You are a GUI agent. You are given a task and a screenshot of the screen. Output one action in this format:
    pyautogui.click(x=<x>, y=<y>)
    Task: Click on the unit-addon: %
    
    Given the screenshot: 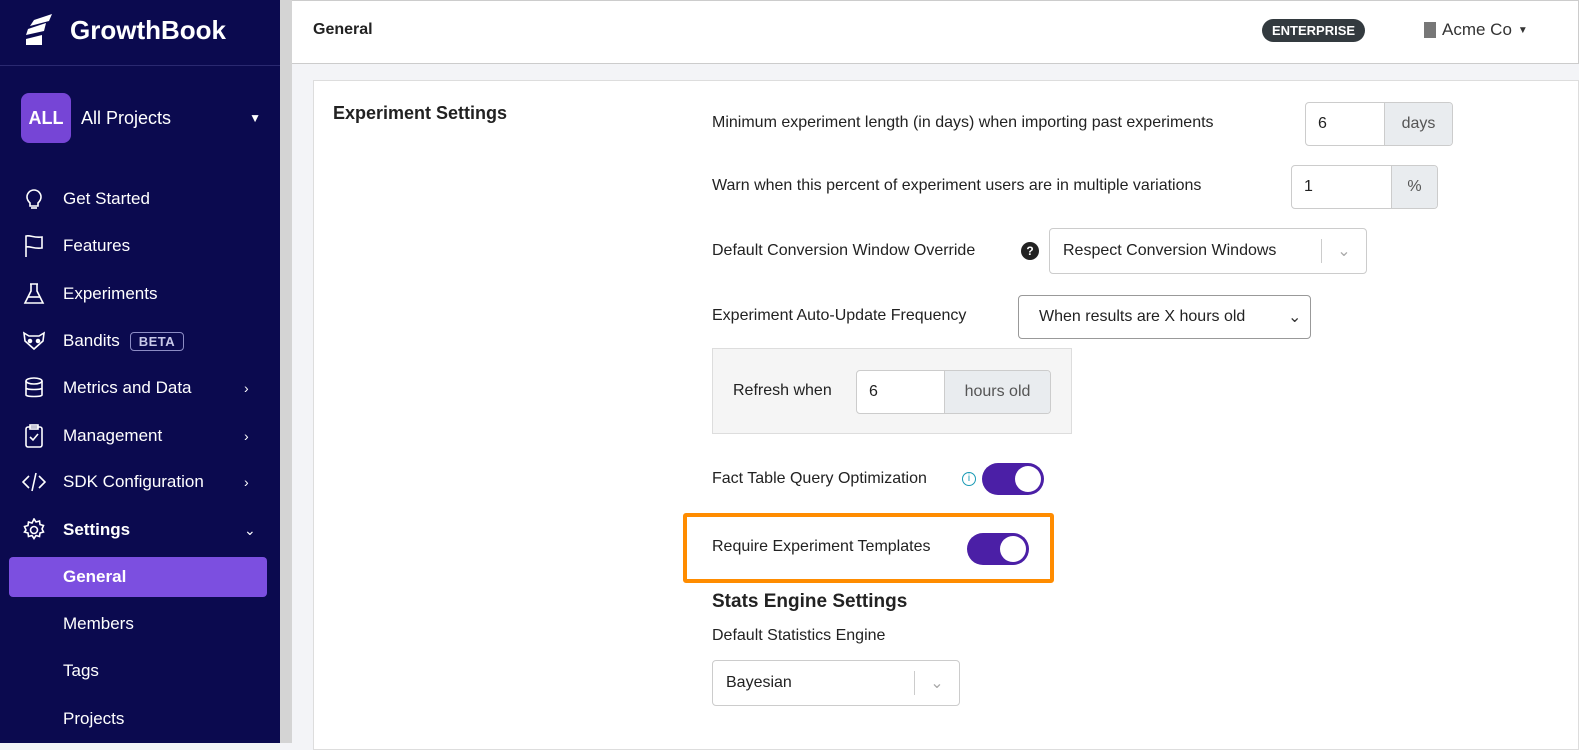 What is the action you would take?
    pyautogui.click(x=1414, y=187)
    